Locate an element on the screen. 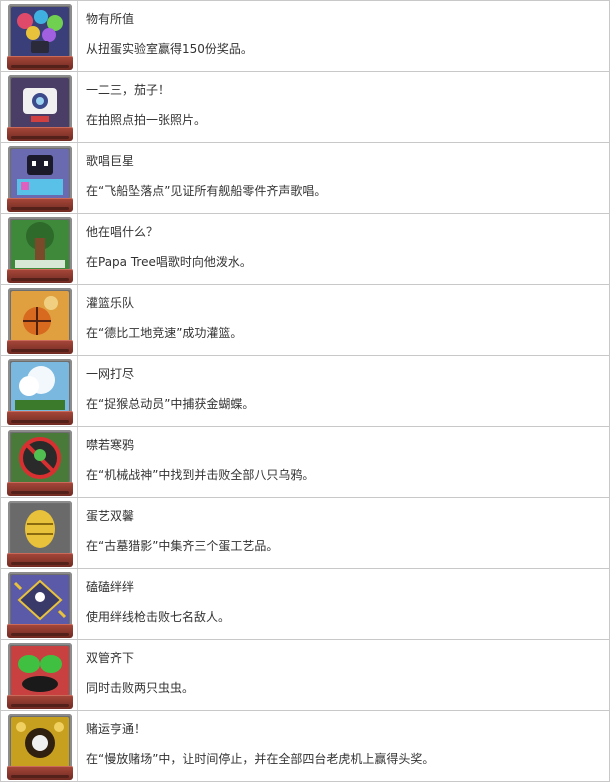 The width and height of the screenshot is (610, 784). achievement-title: 赌运亨通！ is located at coordinates (116, 729).